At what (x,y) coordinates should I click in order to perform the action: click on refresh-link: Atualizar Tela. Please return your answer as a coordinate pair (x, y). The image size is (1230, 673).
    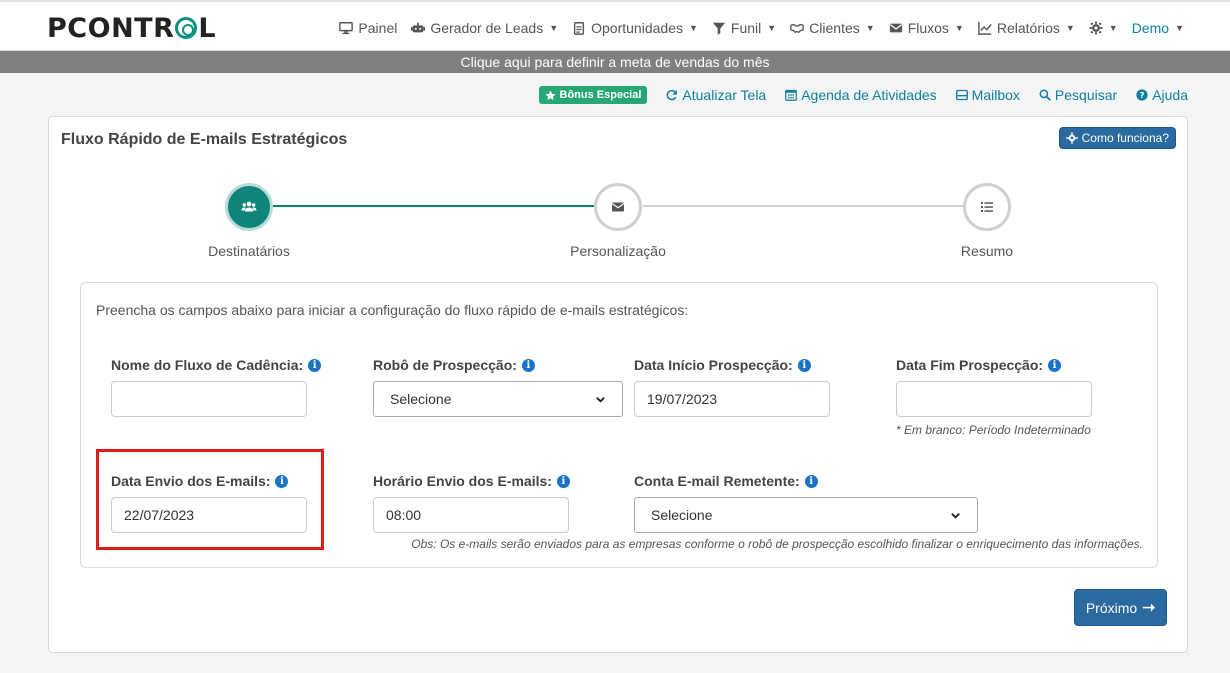
    Looking at the image, I should click on (716, 95).